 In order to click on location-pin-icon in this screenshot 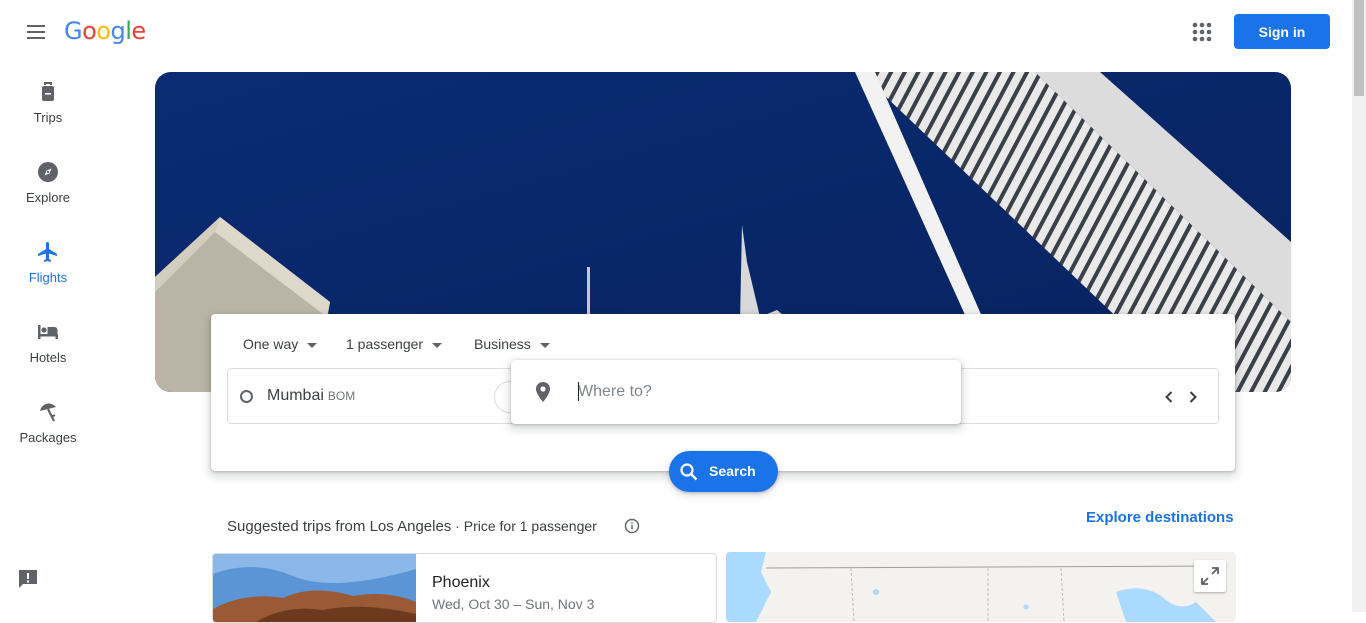, I will do `click(543, 392)`.